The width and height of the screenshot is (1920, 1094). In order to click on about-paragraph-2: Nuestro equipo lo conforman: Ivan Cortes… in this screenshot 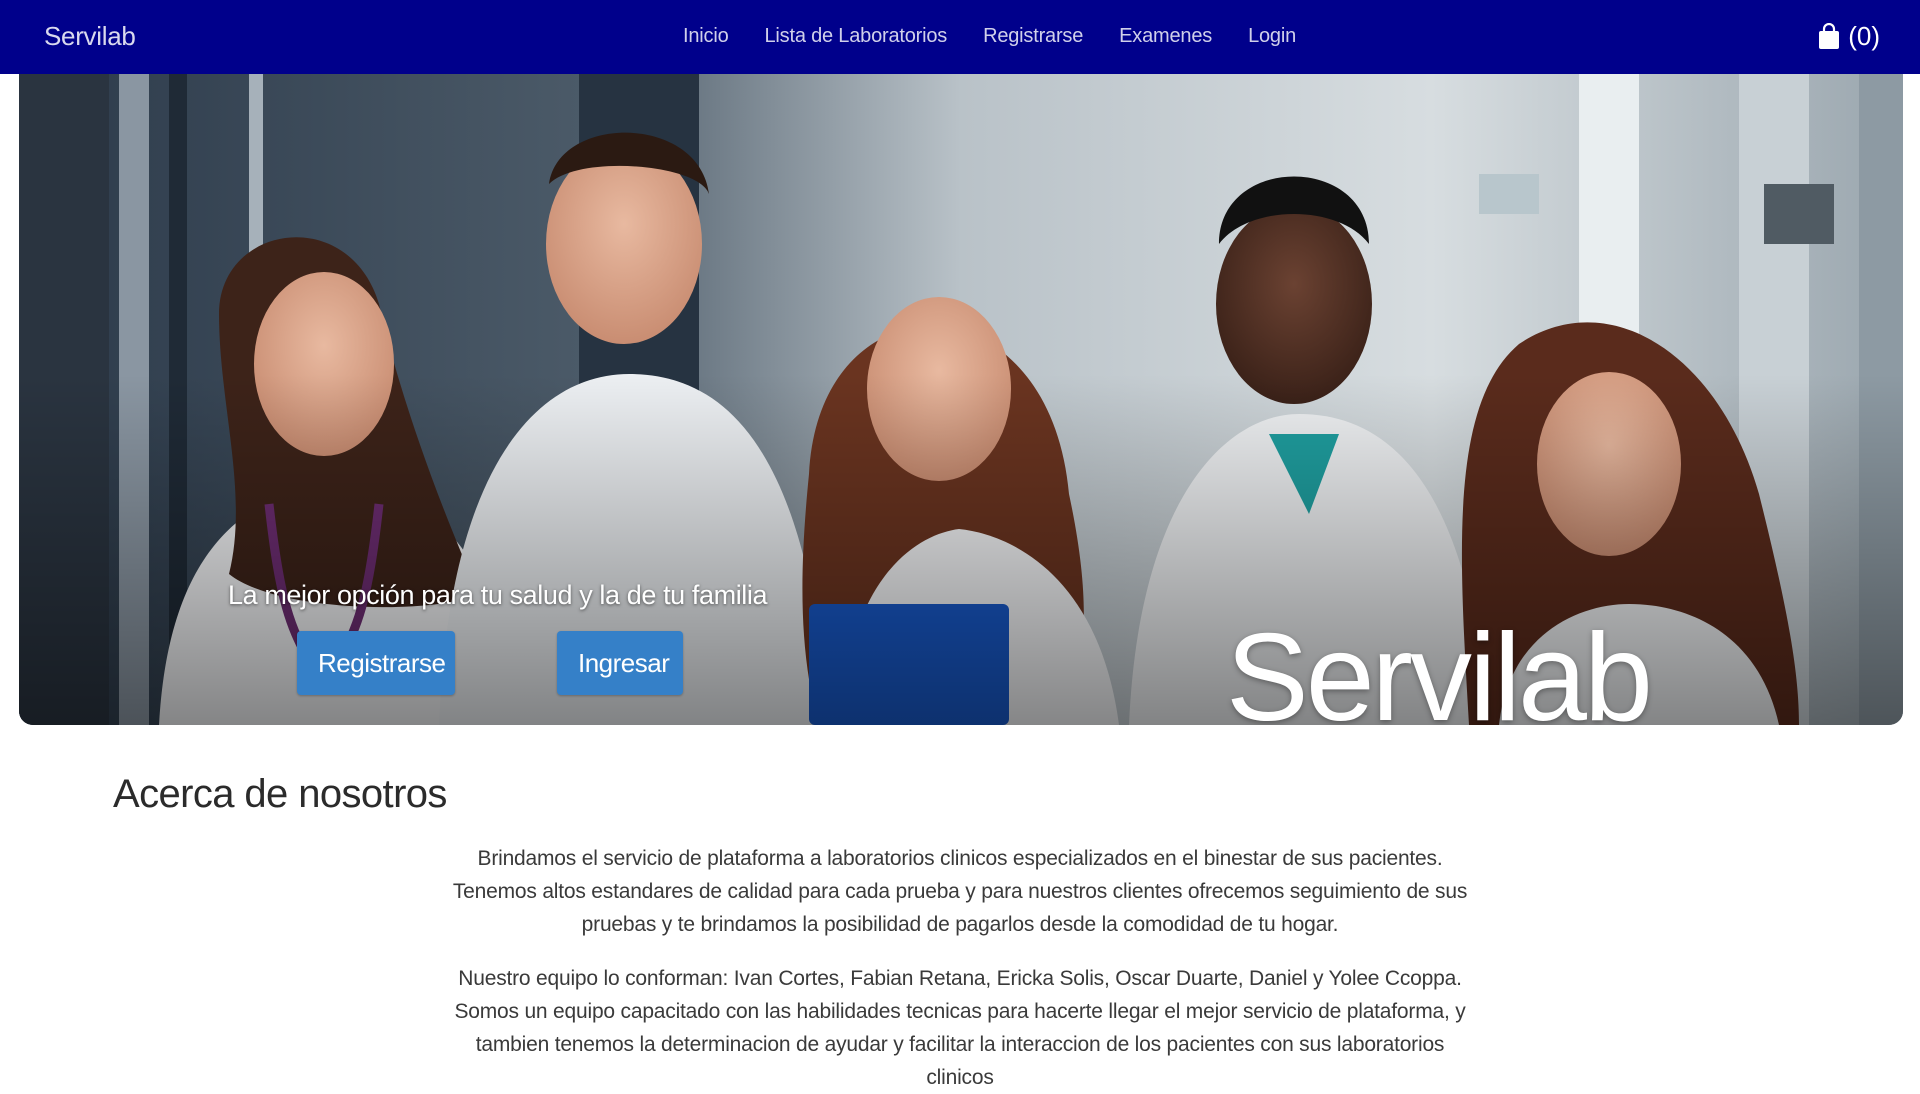, I will do `click(960, 1028)`.